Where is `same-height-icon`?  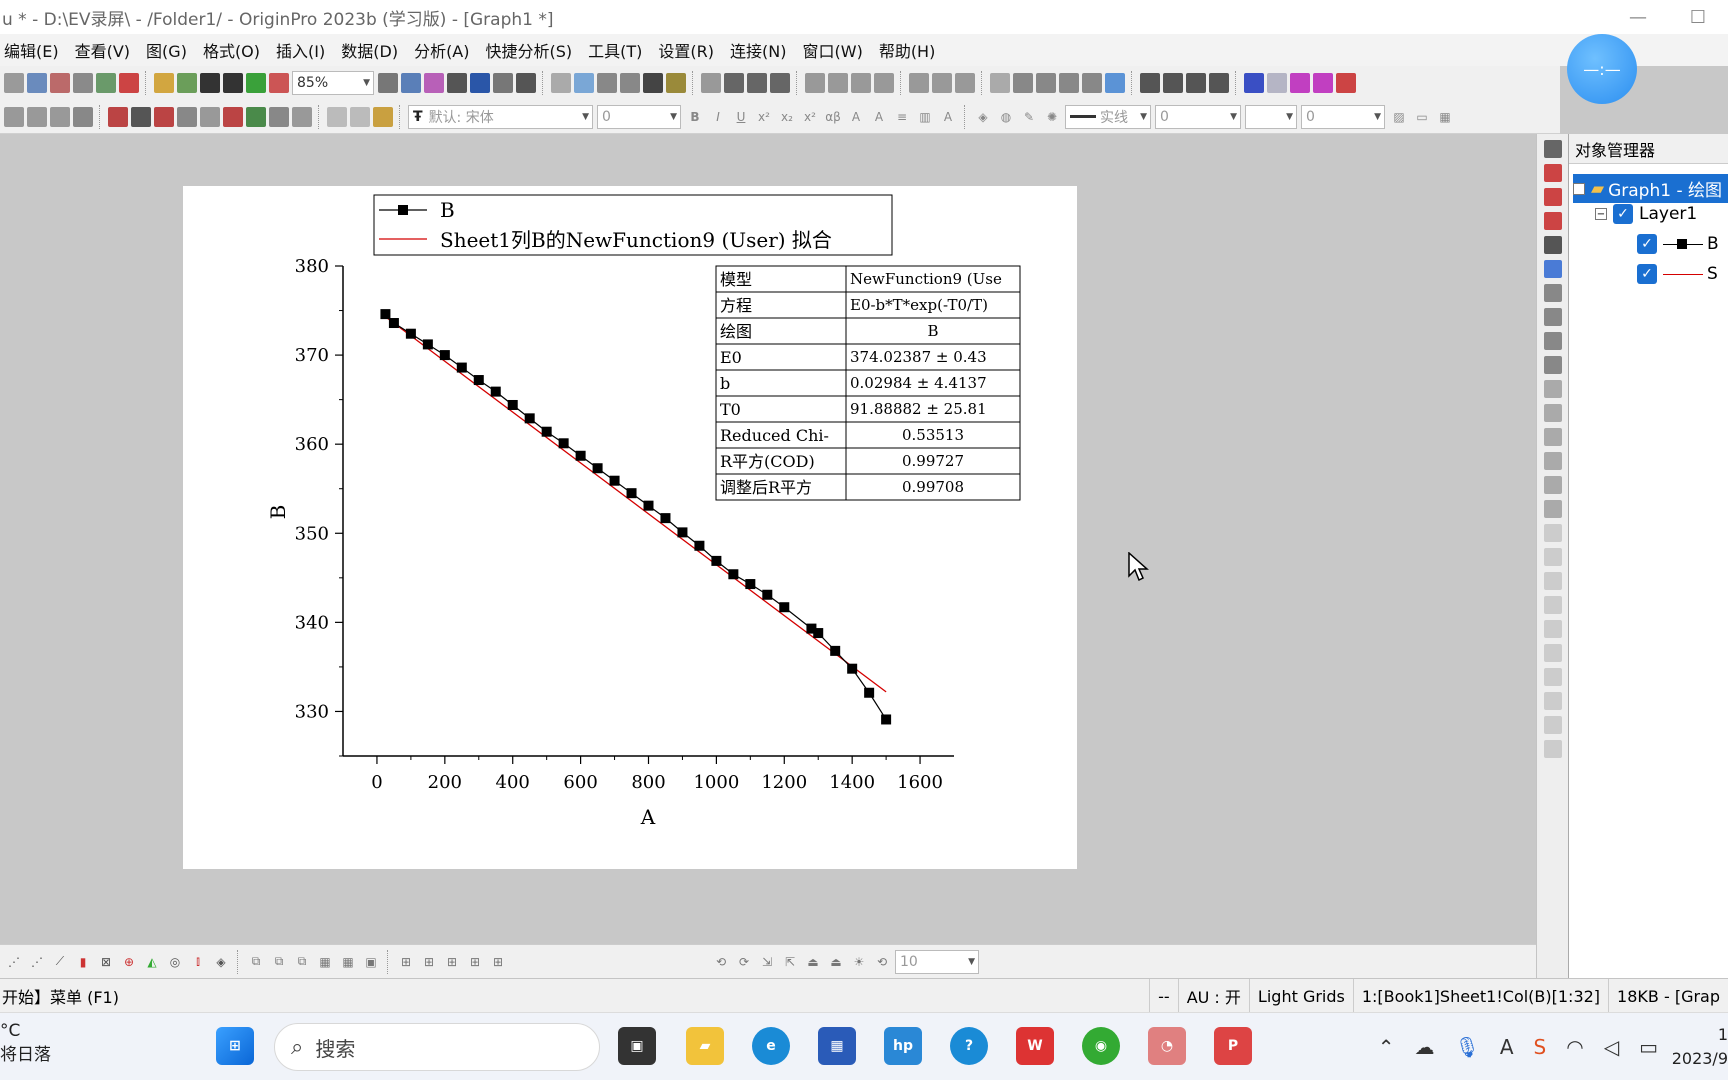
same-height-icon is located at coordinates (1552, 701).